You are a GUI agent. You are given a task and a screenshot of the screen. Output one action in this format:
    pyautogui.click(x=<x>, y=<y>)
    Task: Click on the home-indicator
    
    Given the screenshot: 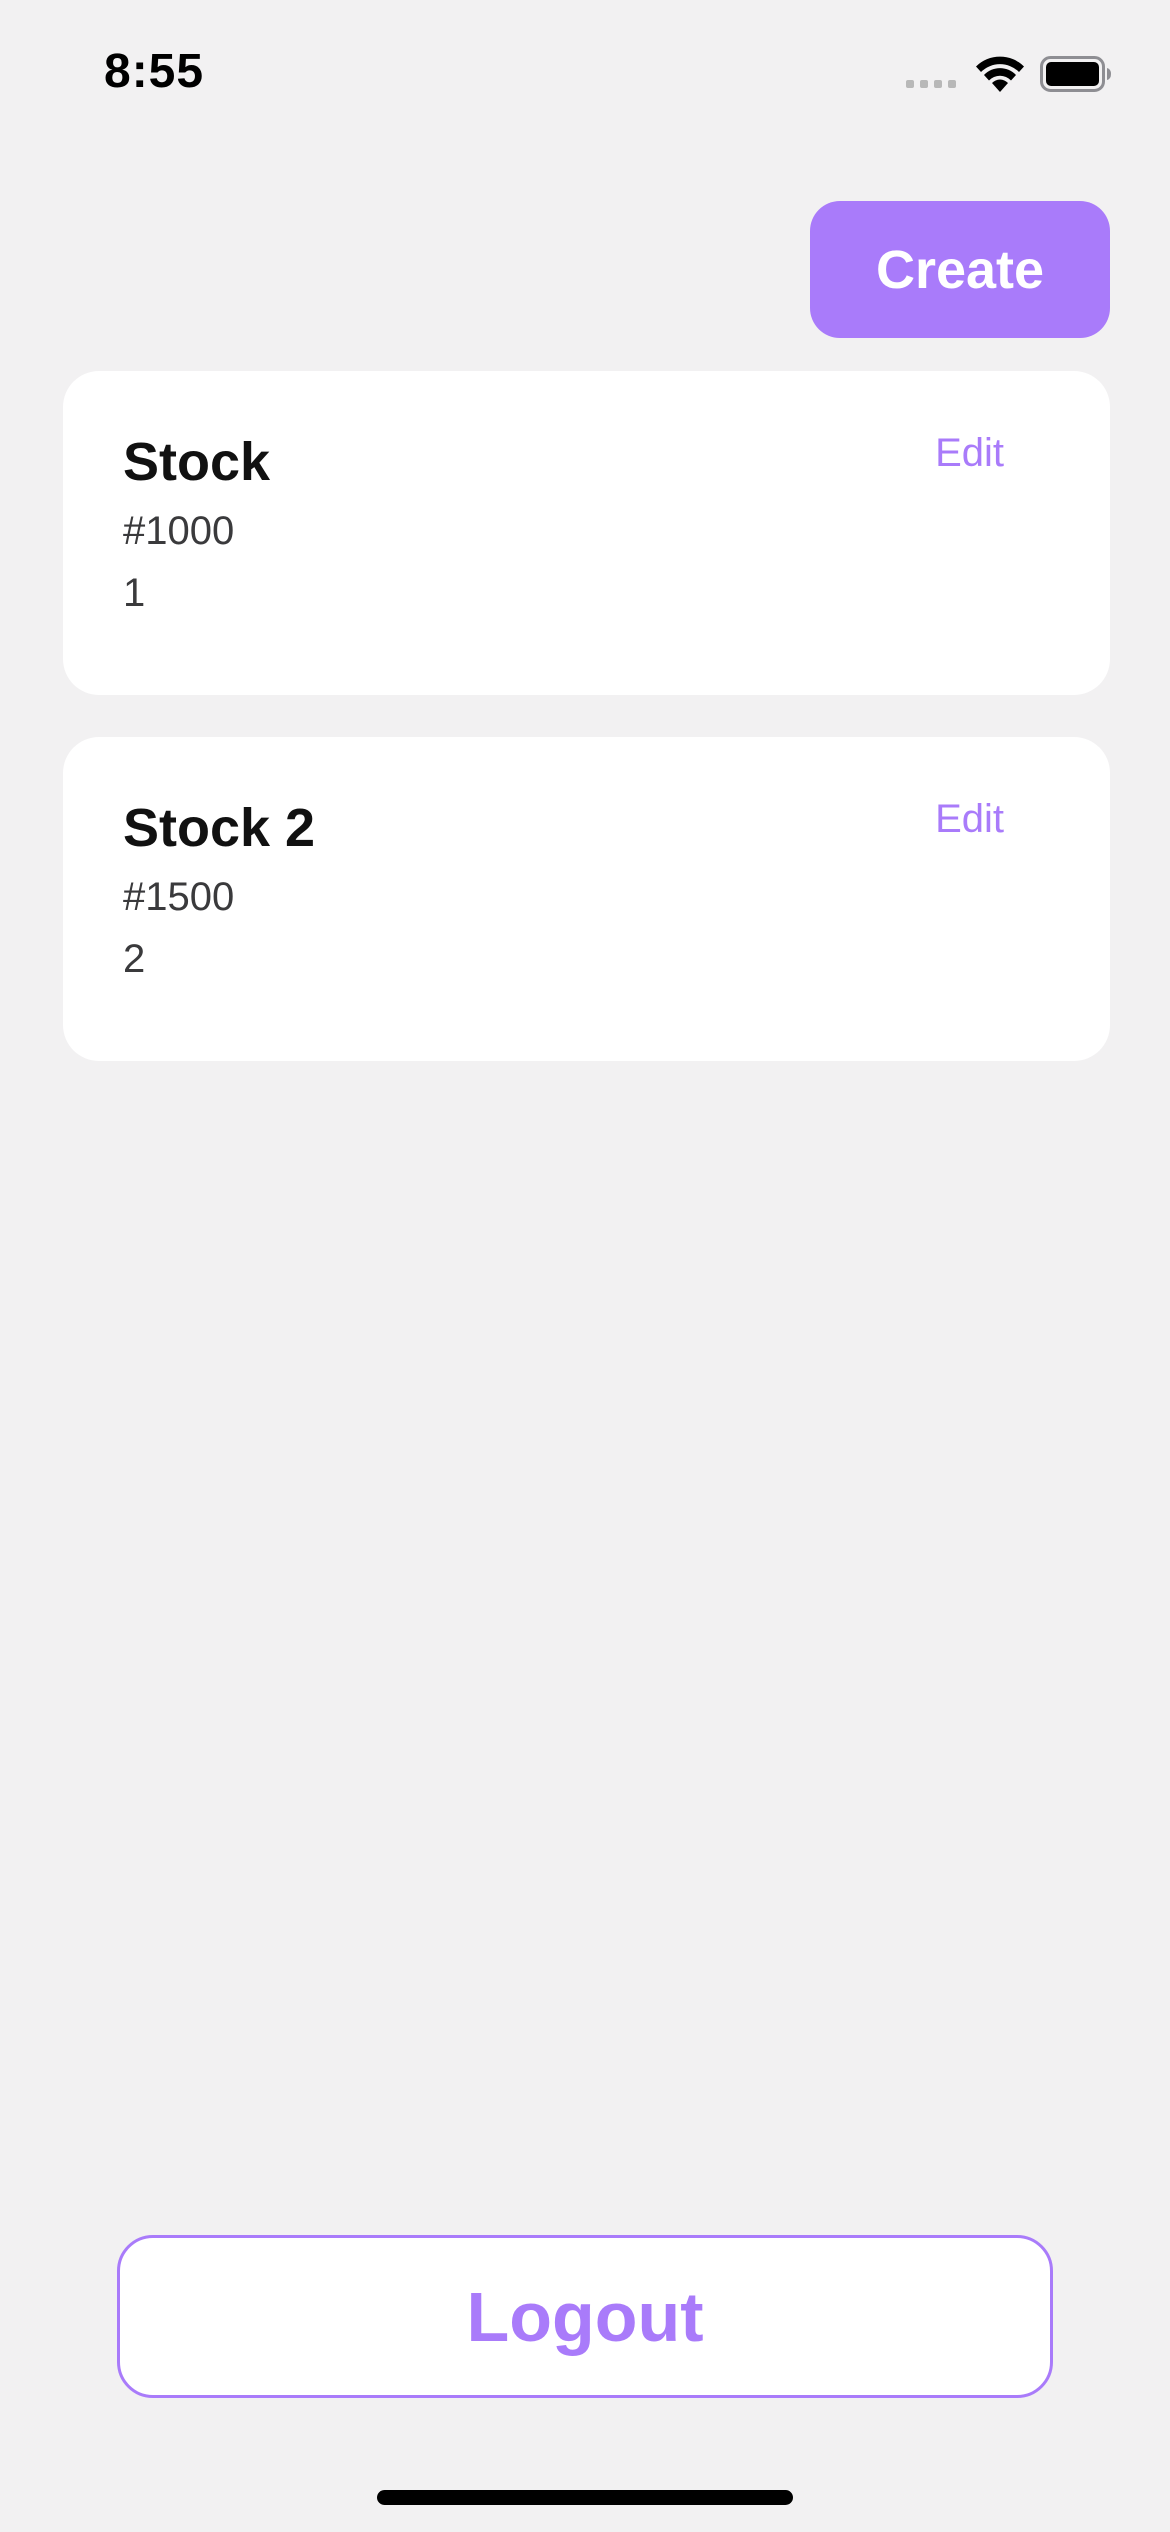 What is the action you would take?
    pyautogui.click(x=585, y=2497)
    